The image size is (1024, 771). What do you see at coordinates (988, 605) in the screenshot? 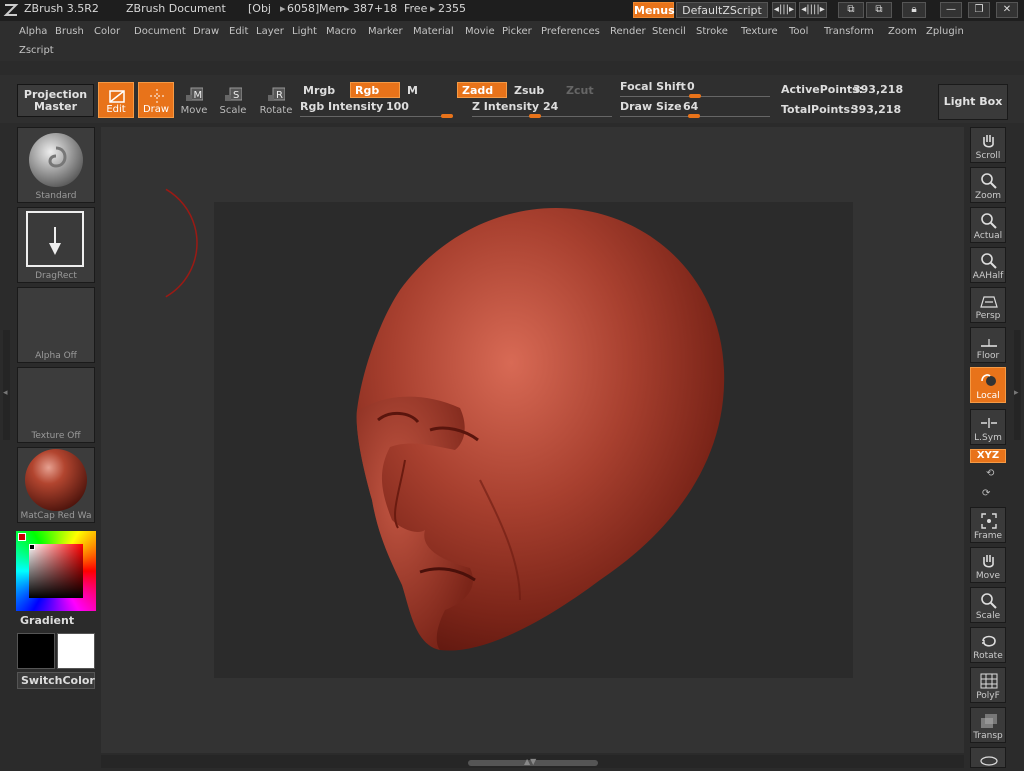
I see `scale-view-button: Scale` at bounding box center [988, 605].